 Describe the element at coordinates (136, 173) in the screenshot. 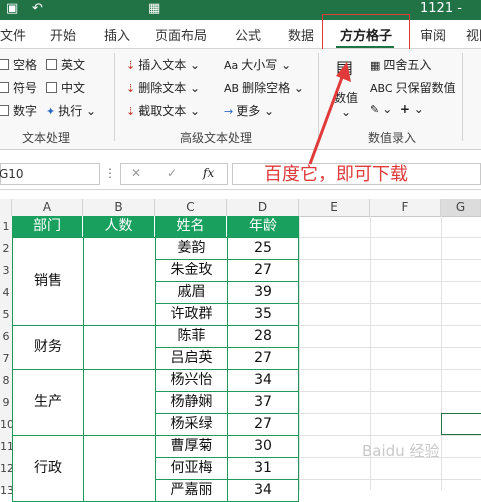

I see `cancel-icon: ✕` at that location.